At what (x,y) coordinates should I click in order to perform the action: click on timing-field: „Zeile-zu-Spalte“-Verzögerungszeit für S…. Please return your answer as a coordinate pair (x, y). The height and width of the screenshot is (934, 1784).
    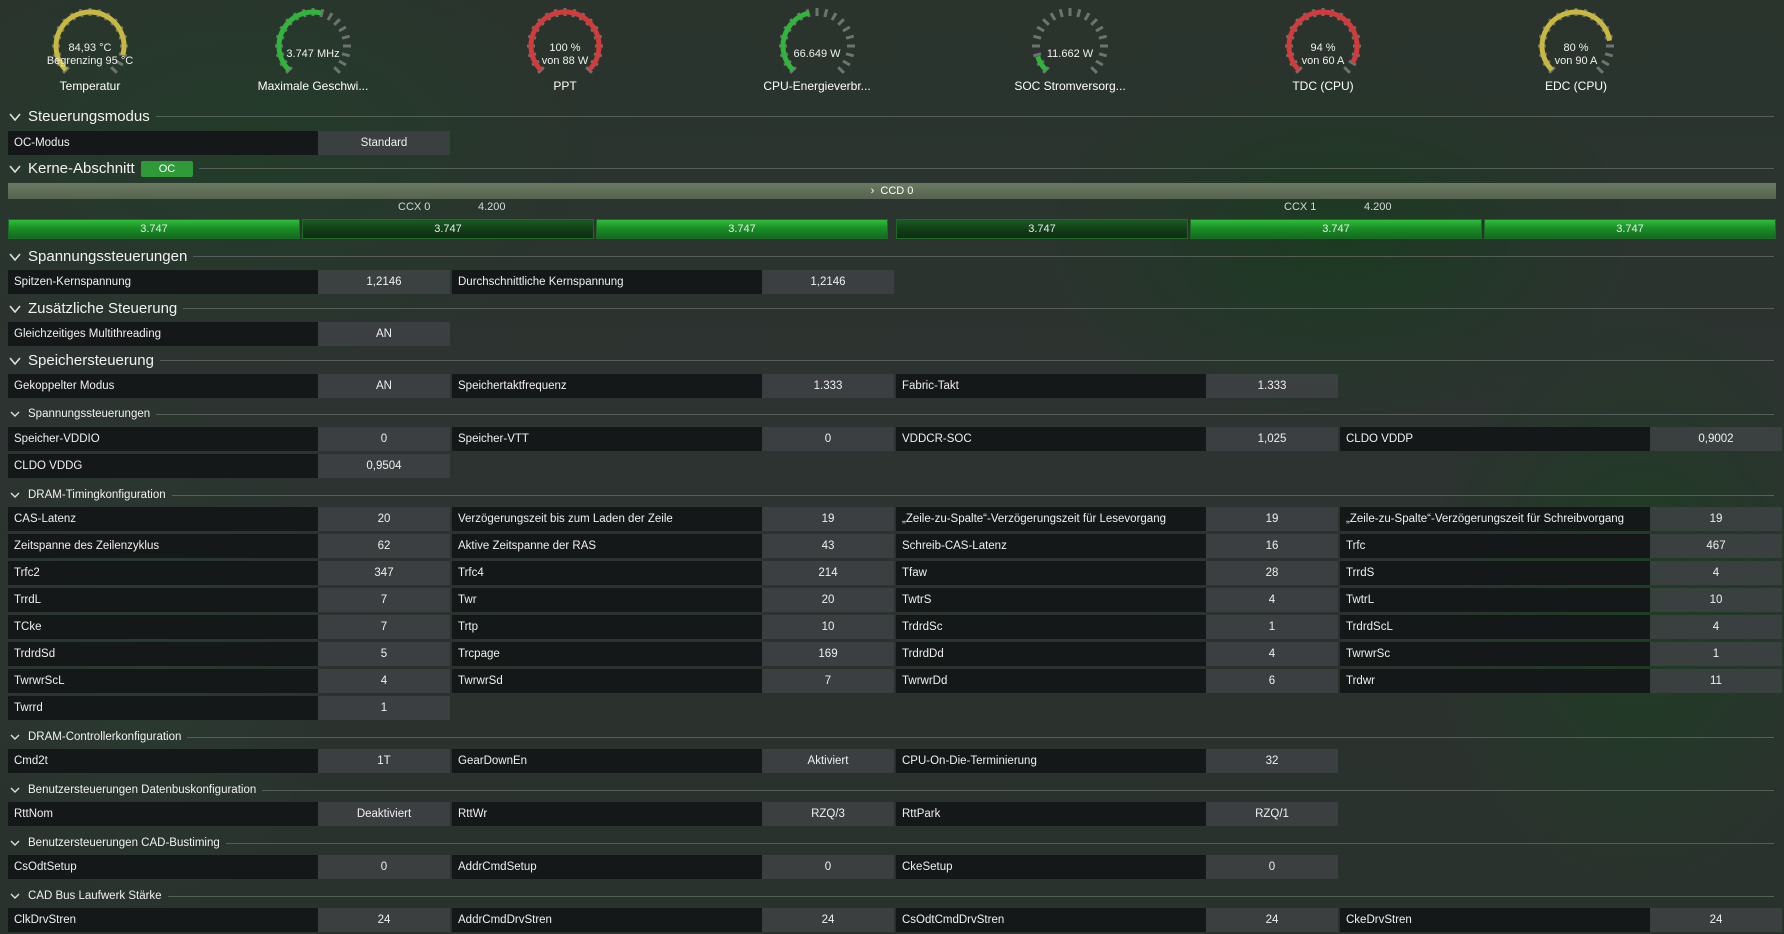
    Looking at the image, I should click on (1561, 519).